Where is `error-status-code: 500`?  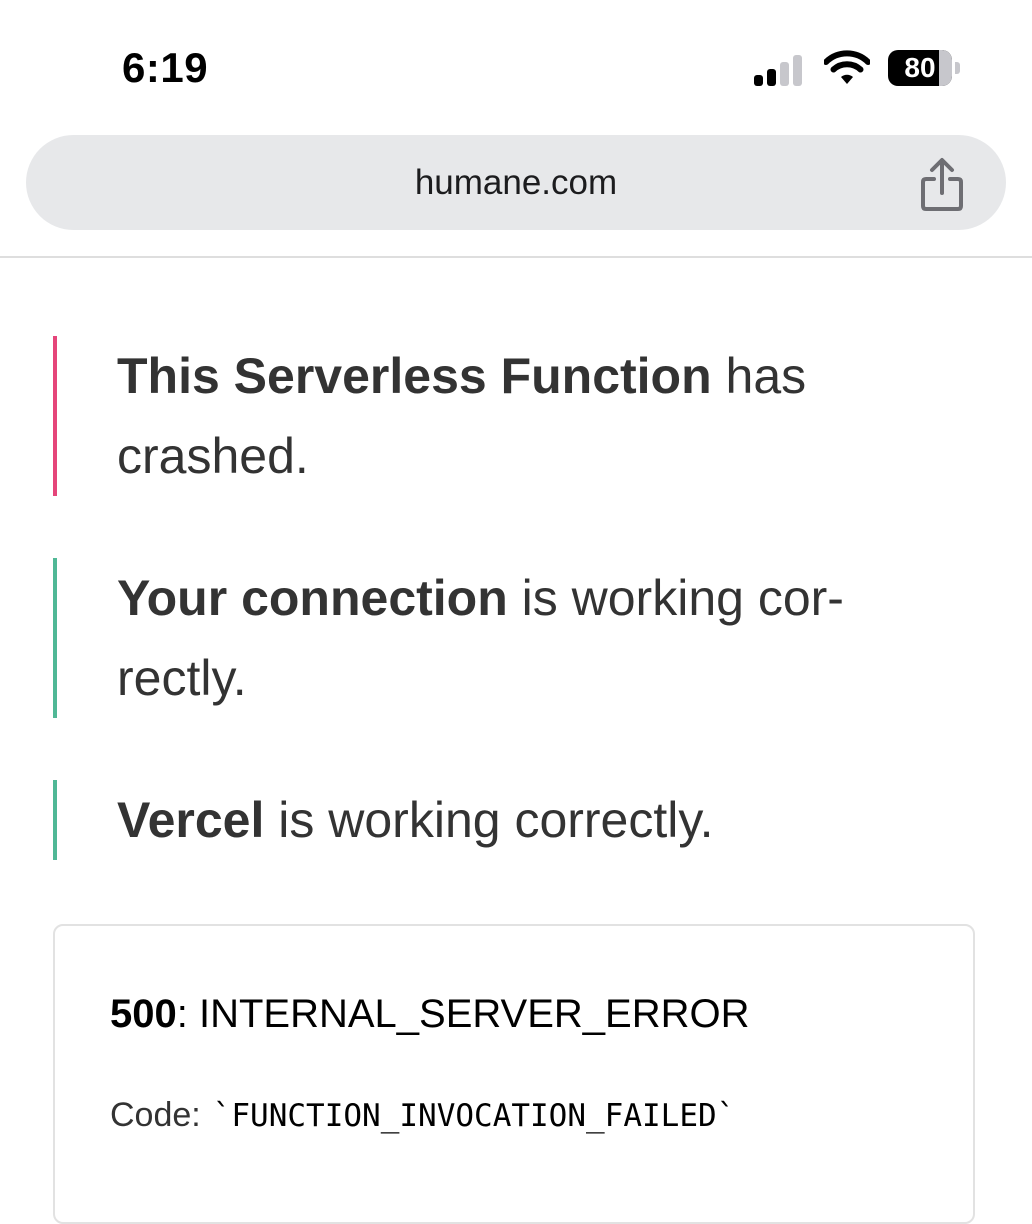
error-status-code: 500 is located at coordinates (143, 1014).